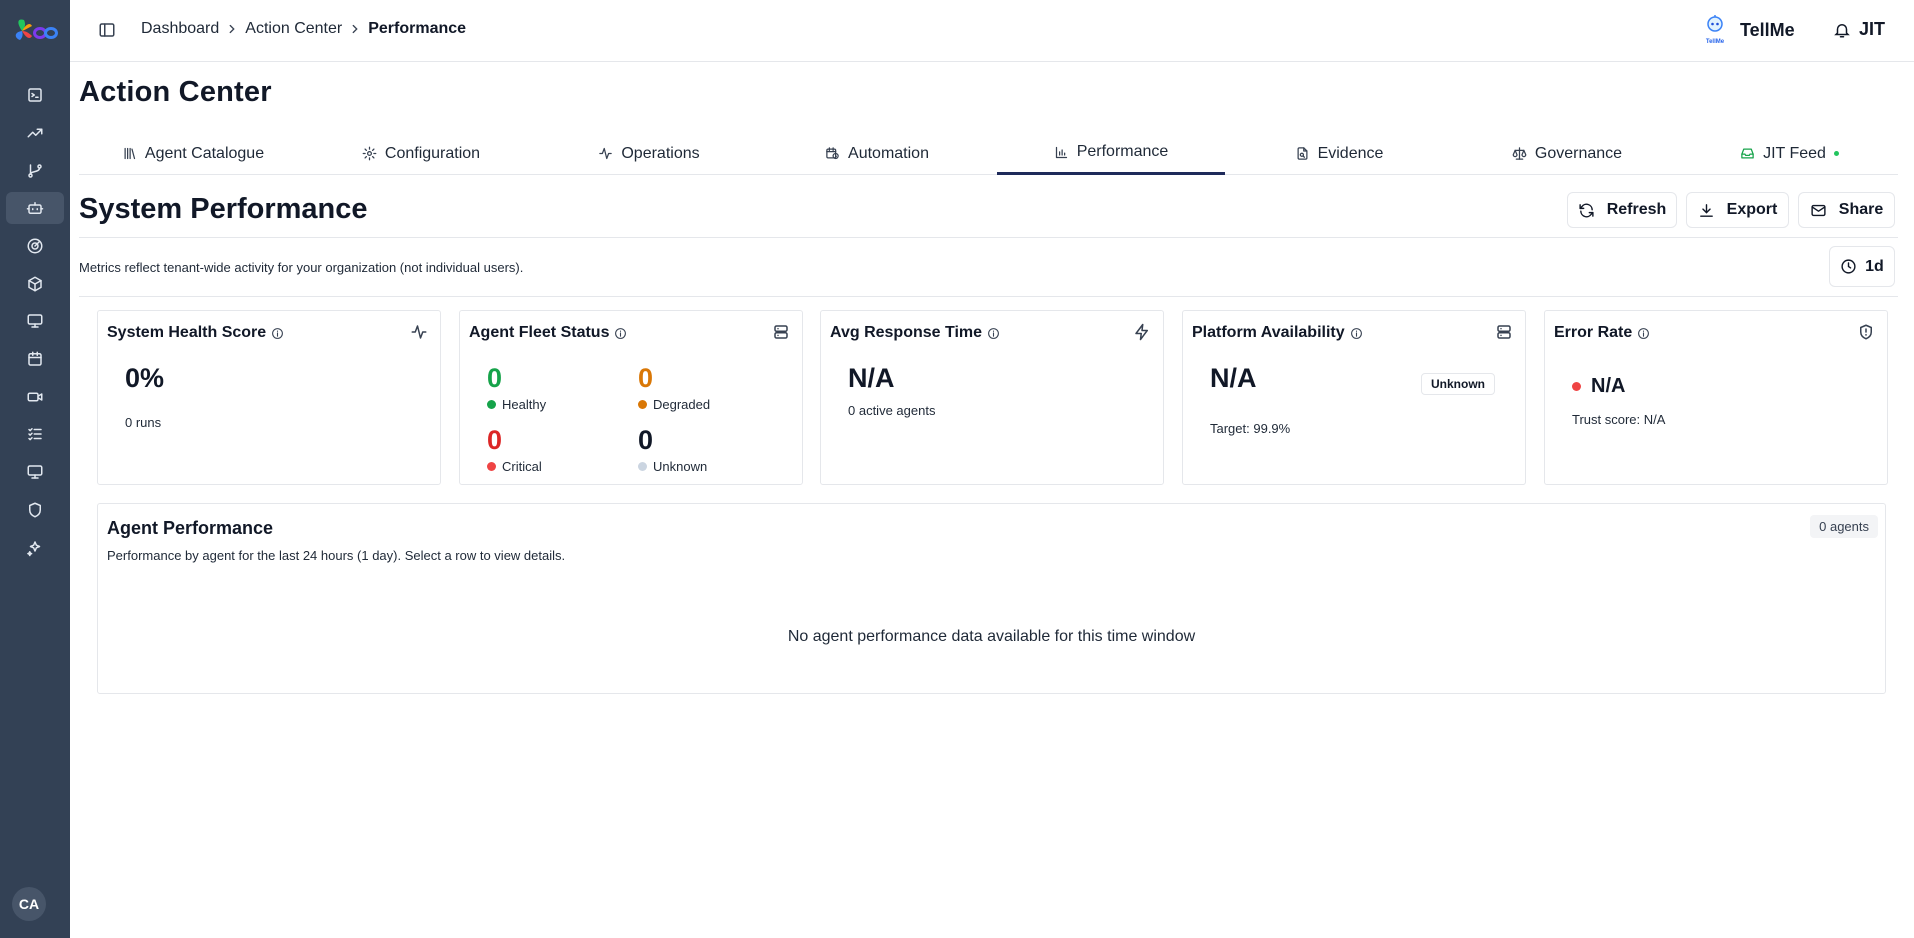 This screenshot has height=938, width=1914. I want to click on sparkles-icon, so click(34, 549).